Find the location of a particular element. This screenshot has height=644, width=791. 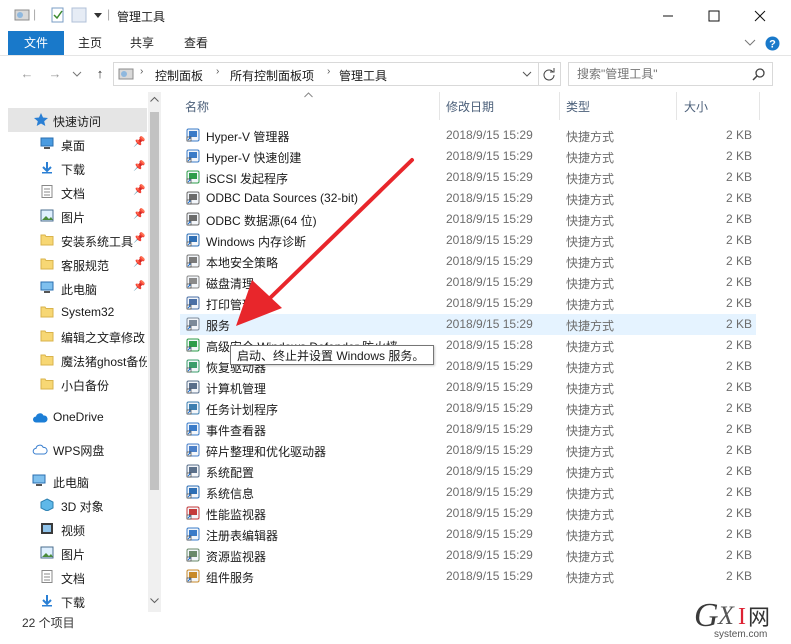

help-icon: ? is located at coordinates (772, 43).